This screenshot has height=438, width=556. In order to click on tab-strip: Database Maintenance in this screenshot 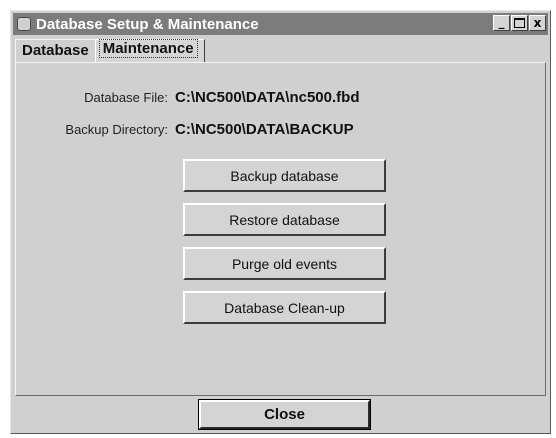, I will do `click(110, 50)`.